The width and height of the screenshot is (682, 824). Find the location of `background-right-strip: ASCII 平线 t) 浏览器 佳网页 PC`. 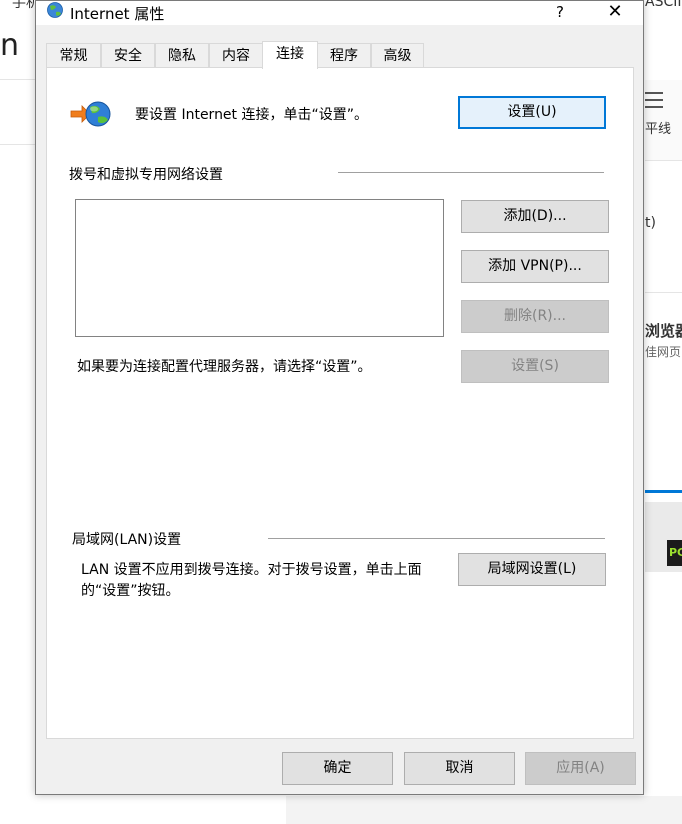

background-right-strip: ASCII 平线 t) 浏览器 佳网页 PC is located at coordinates (663, 412).